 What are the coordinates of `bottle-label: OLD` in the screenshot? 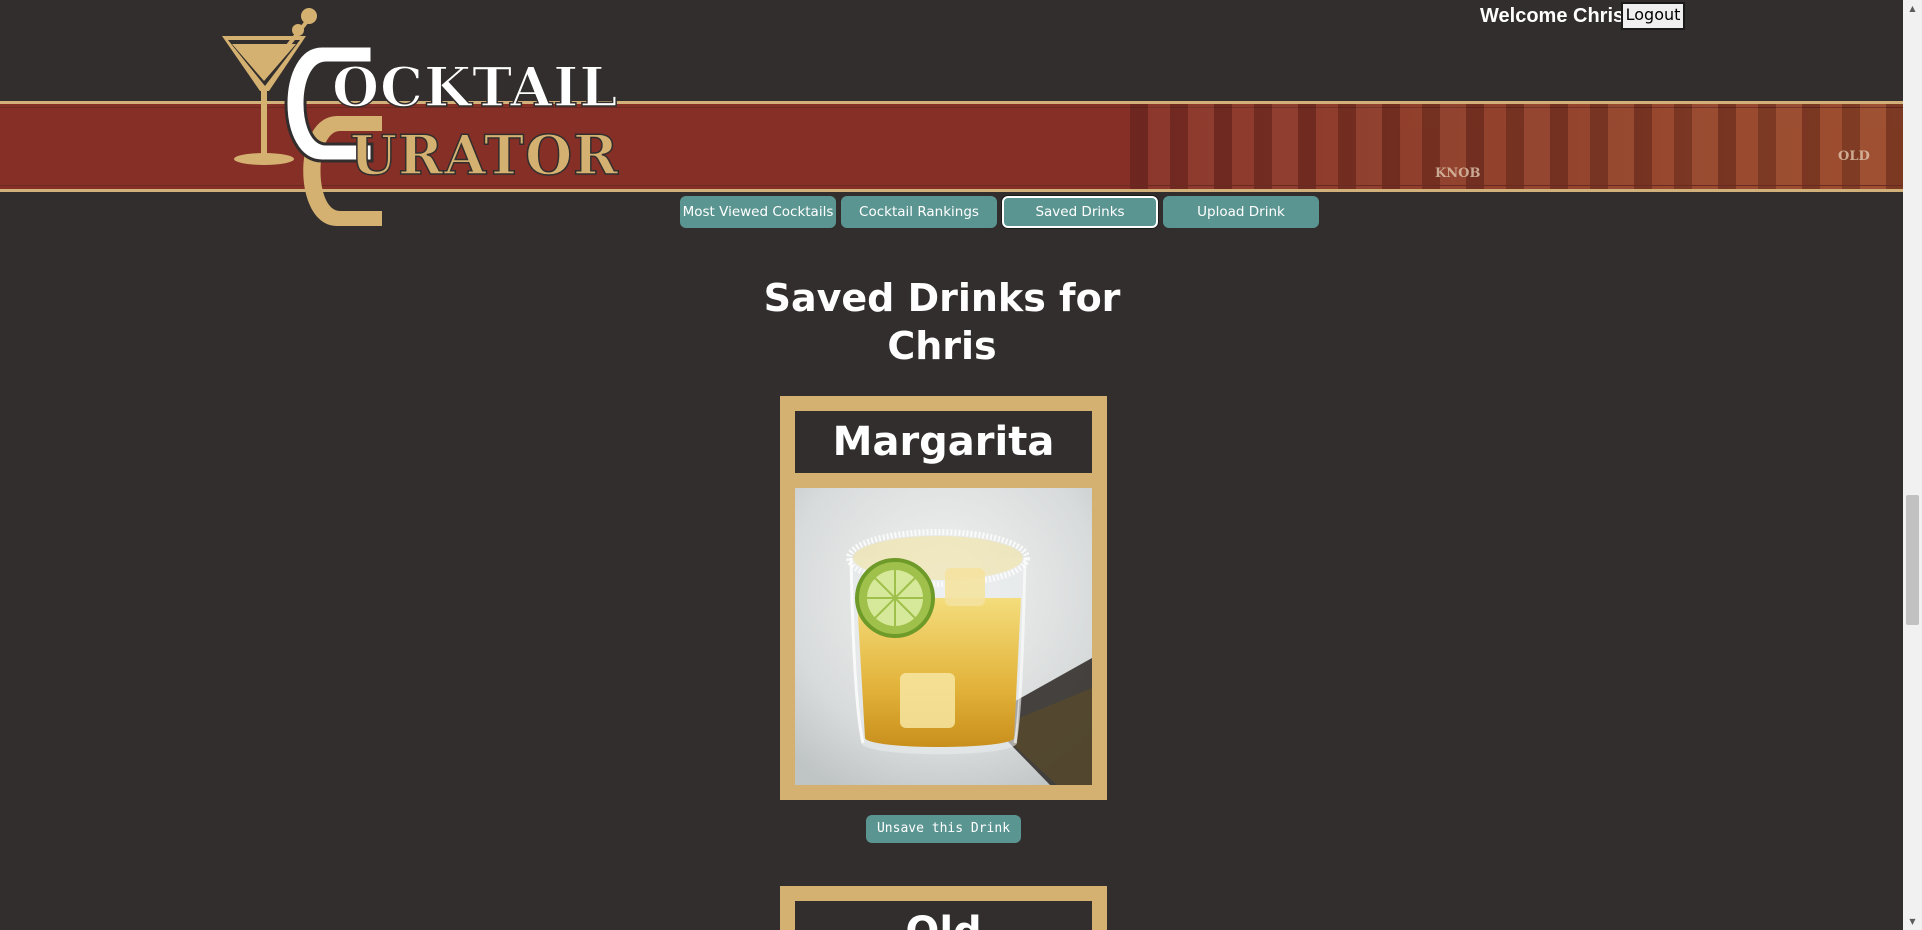 It's located at (1854, 156).